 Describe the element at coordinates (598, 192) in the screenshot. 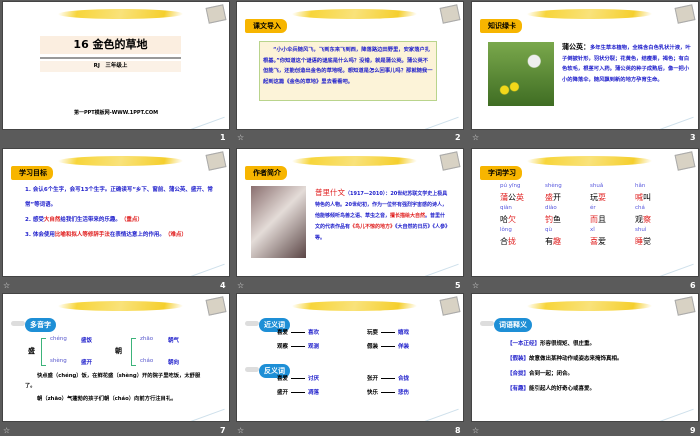

I see `word-item: shuǎ 玩耍` at that location.